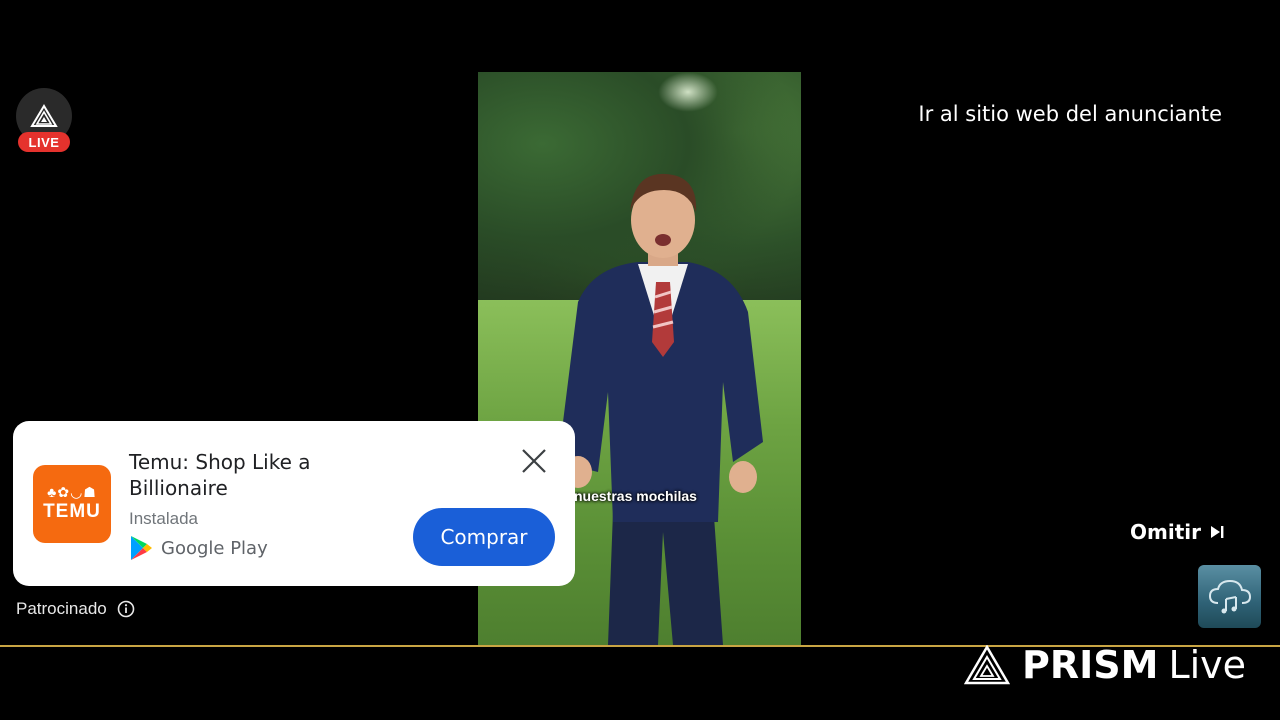 The height and width of the screenshot is (720, 1280). Describe the element at coordinates (72, 492) in the screenshot. I see `temu-logo-glyphs-icon: ♣✿◡☗` at that location.